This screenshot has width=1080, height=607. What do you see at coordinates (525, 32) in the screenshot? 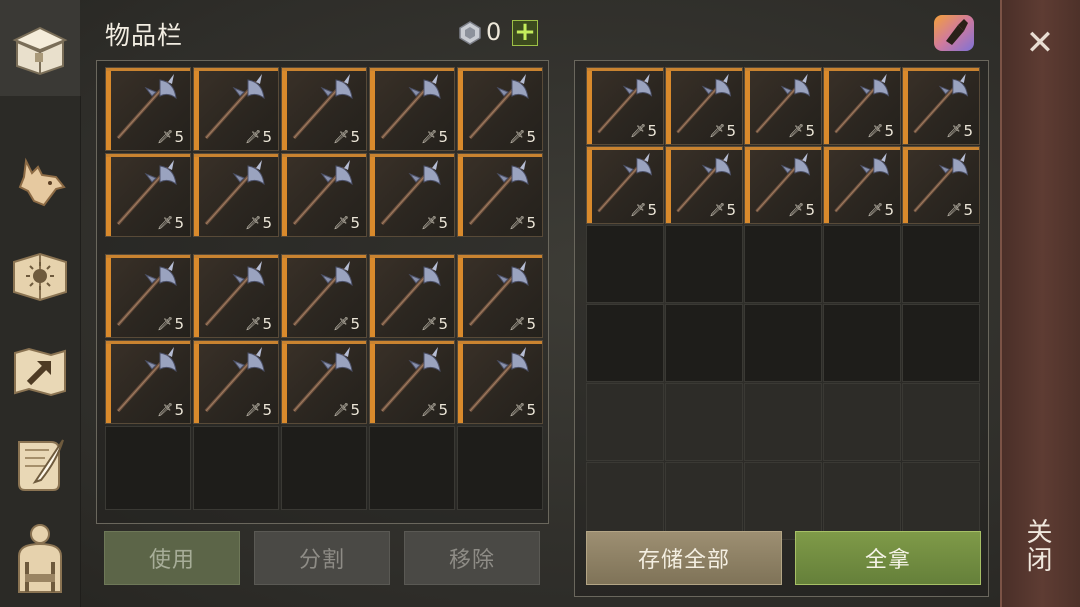
I see `add-currency-button: +` at bounding box center [525, 32].